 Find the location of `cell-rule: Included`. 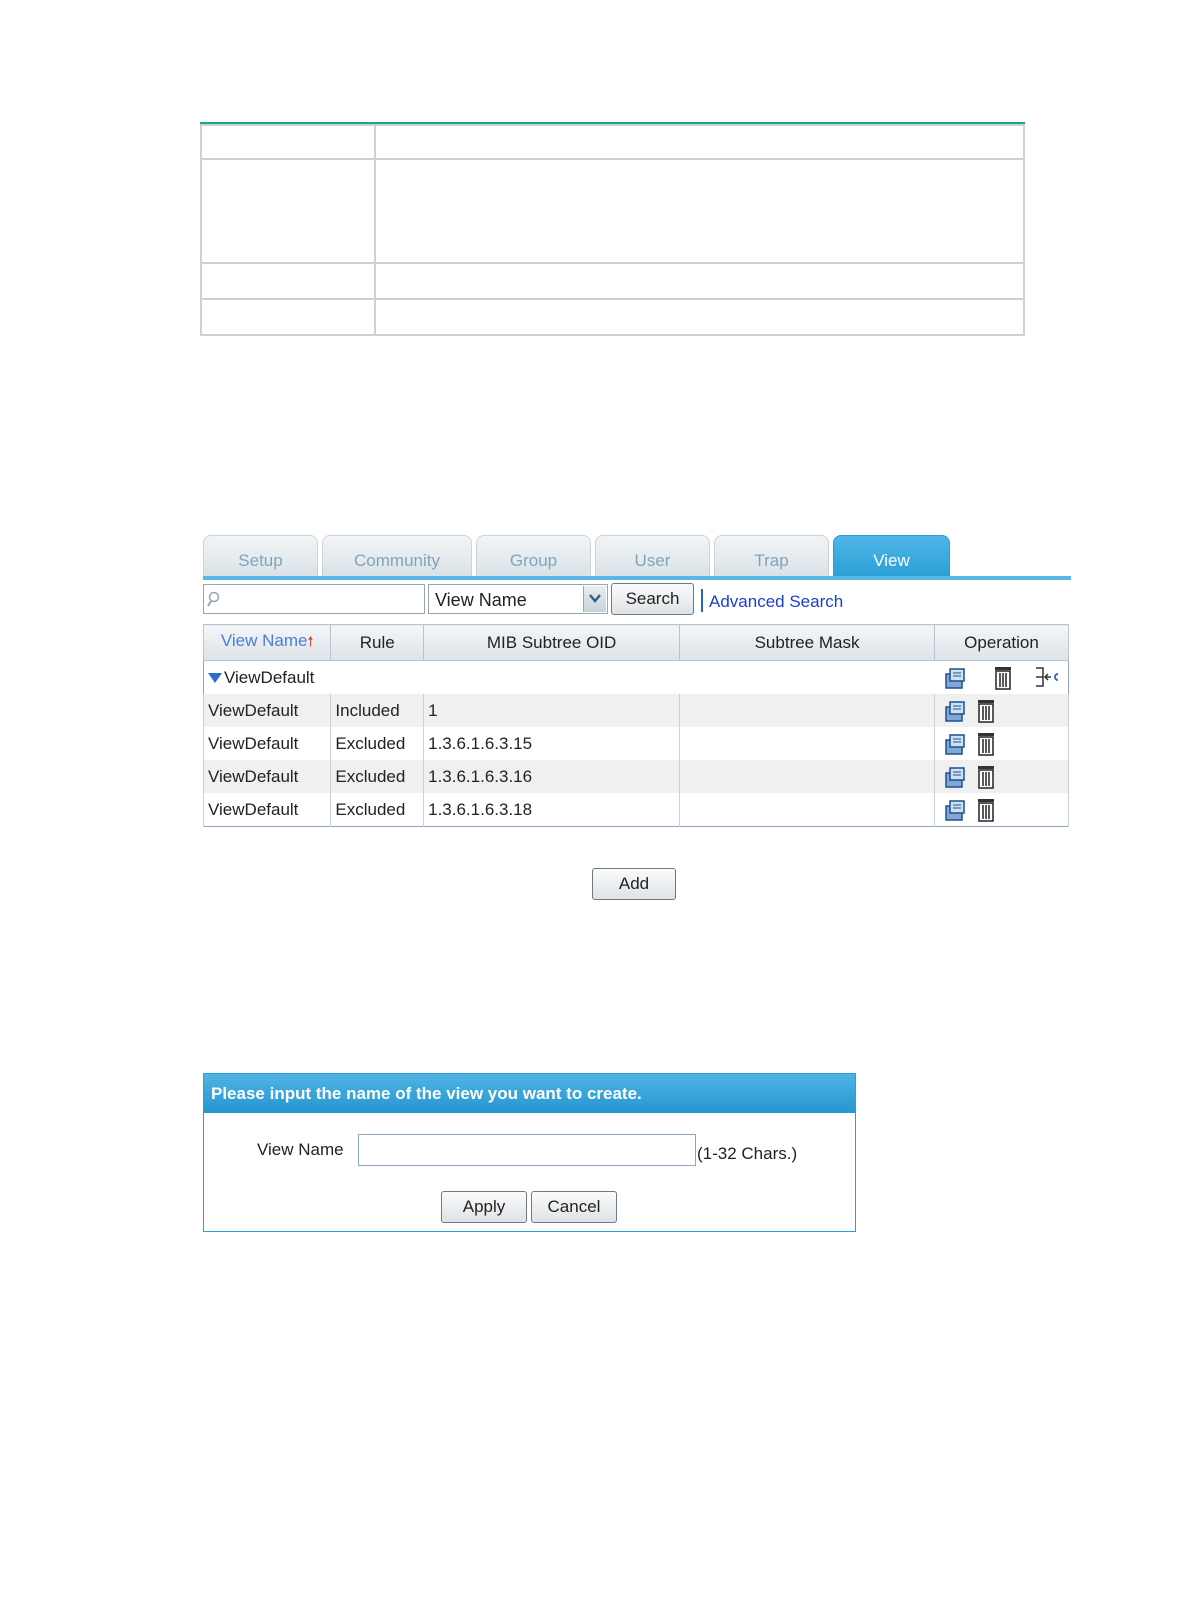

cell-rule: Included is located at coordinates (377, 710).